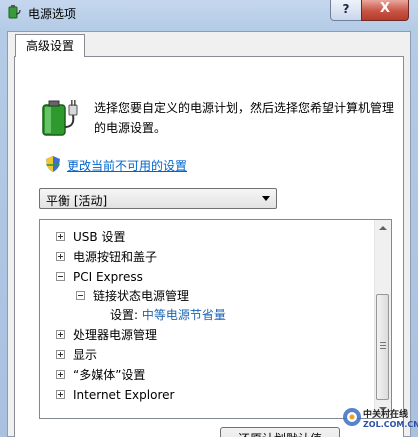  What do you see at coordinates (53, 164) in the screenshot?
I see `uac-shield-icon` at bounding box center [53, 164].